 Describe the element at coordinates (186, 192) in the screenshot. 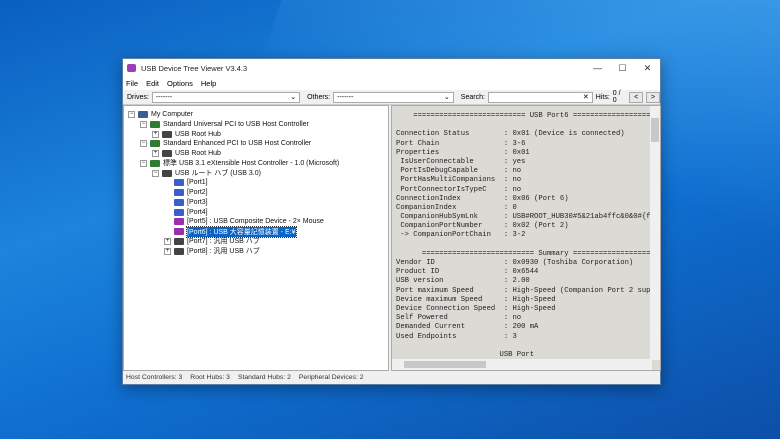

I see `tree-item: [Port2]` at that location.